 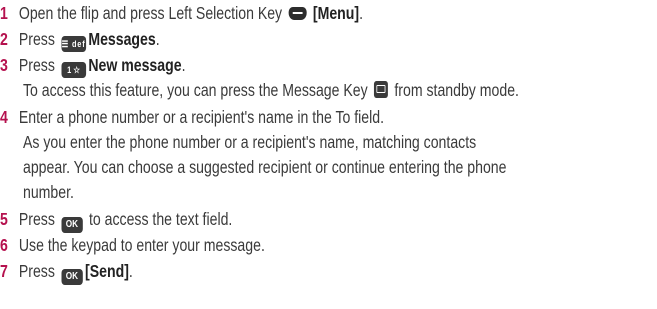 I want to click on left-soft-key-icon, so click(x=297, y=13).